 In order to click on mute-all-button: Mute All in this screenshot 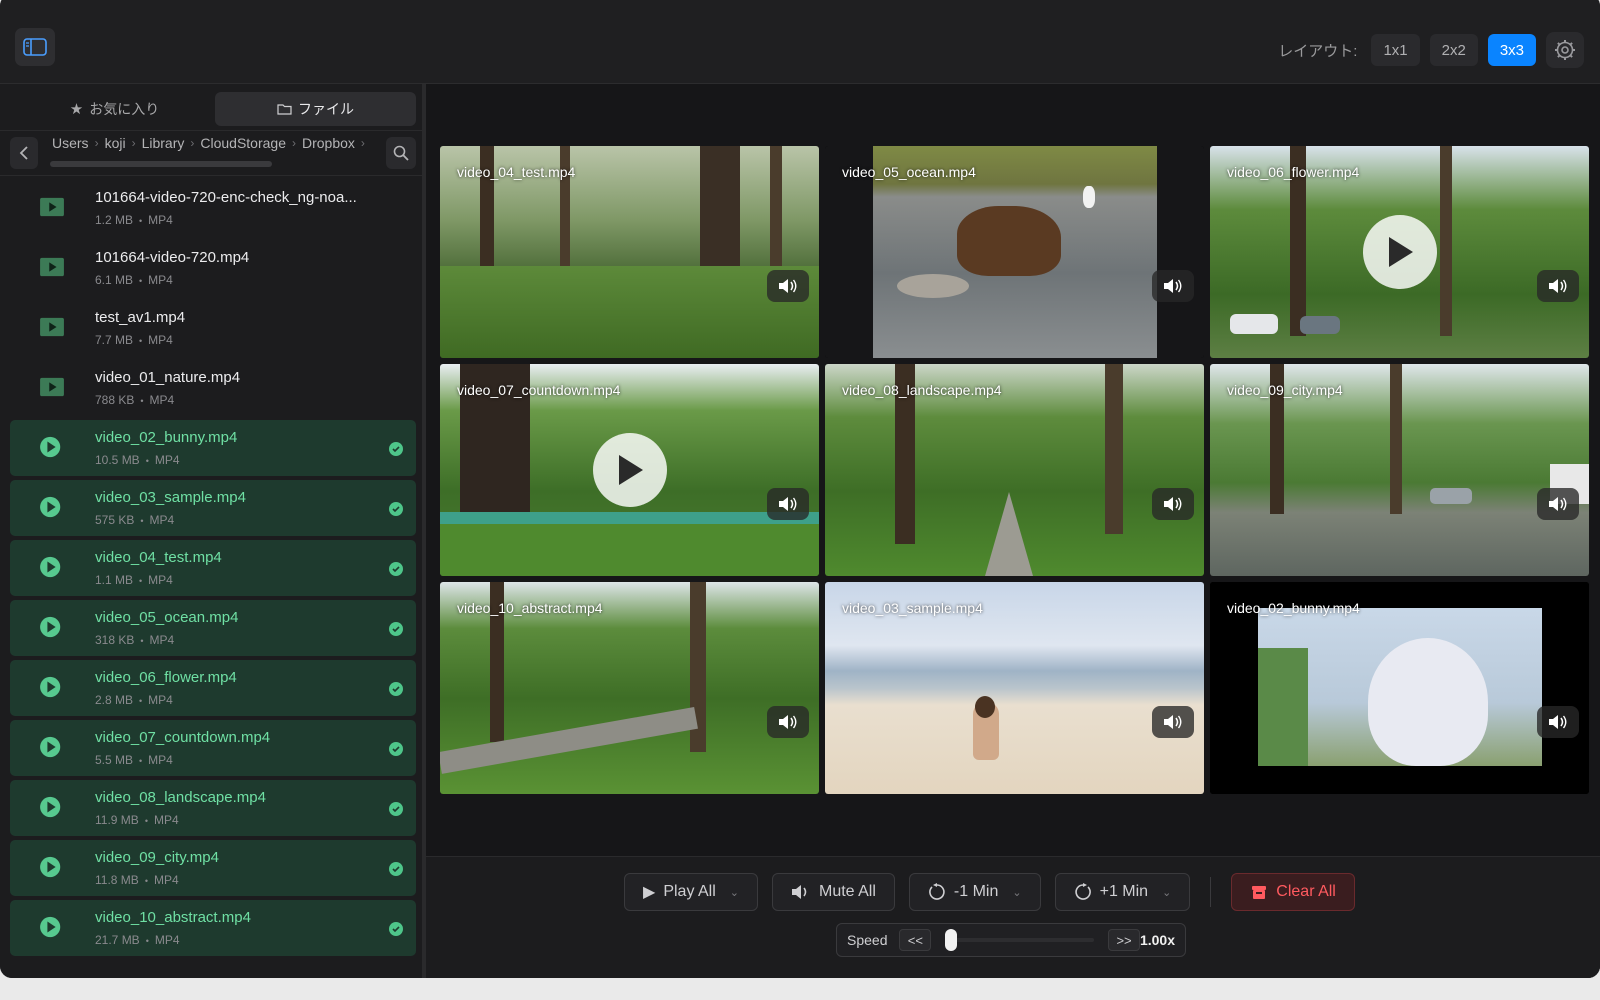, I will do `click(833, 892)`.